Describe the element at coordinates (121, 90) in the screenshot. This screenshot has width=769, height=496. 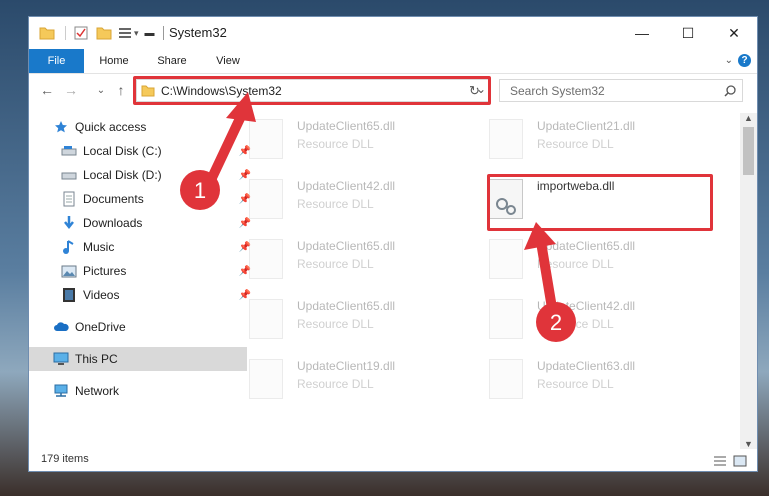
I see `up-button: ↑` at that location.